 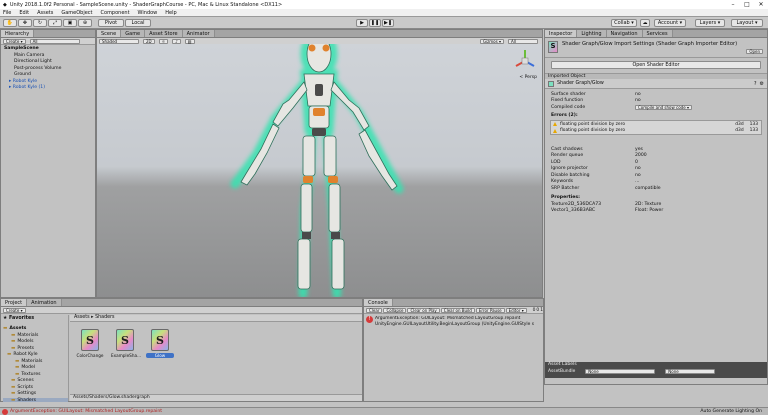 I want to click on rect-icon: ▣, so click(x=70, y=23).